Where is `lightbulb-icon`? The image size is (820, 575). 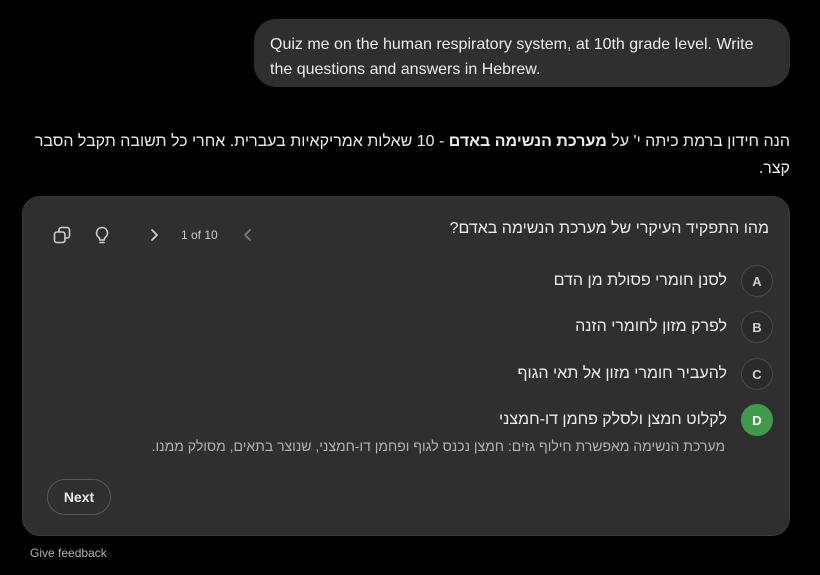 lightbulb-icon is located at coordinates (102, 235).